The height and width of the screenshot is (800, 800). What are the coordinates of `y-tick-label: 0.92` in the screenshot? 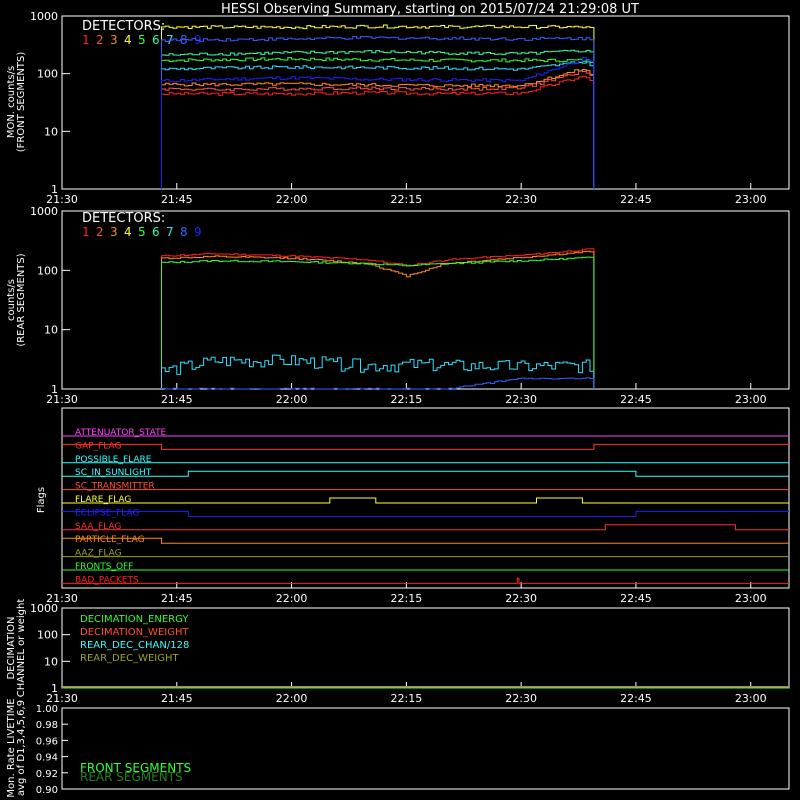 It's located at (47, 774).